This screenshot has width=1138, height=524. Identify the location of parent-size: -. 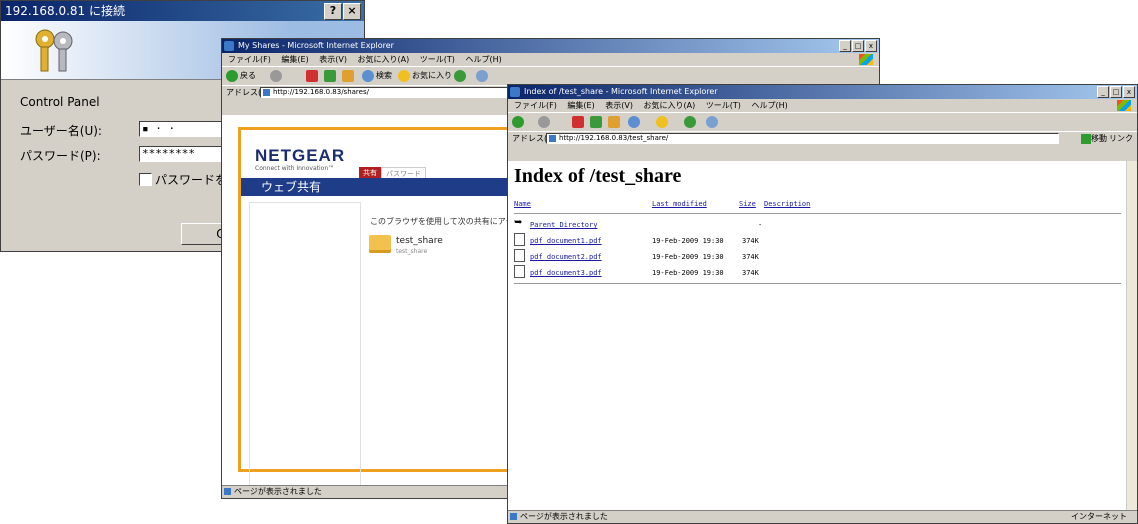
(760, 225).